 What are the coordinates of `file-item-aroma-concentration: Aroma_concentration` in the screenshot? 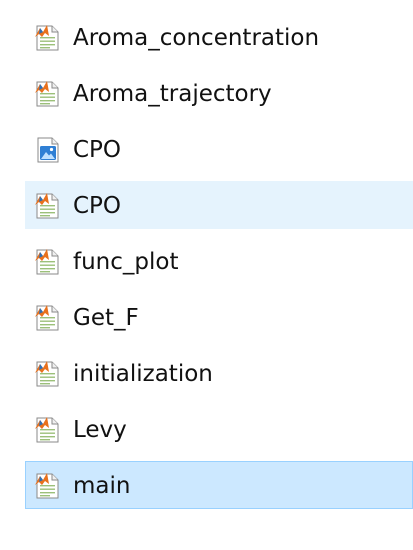 It's located at (219, 37).